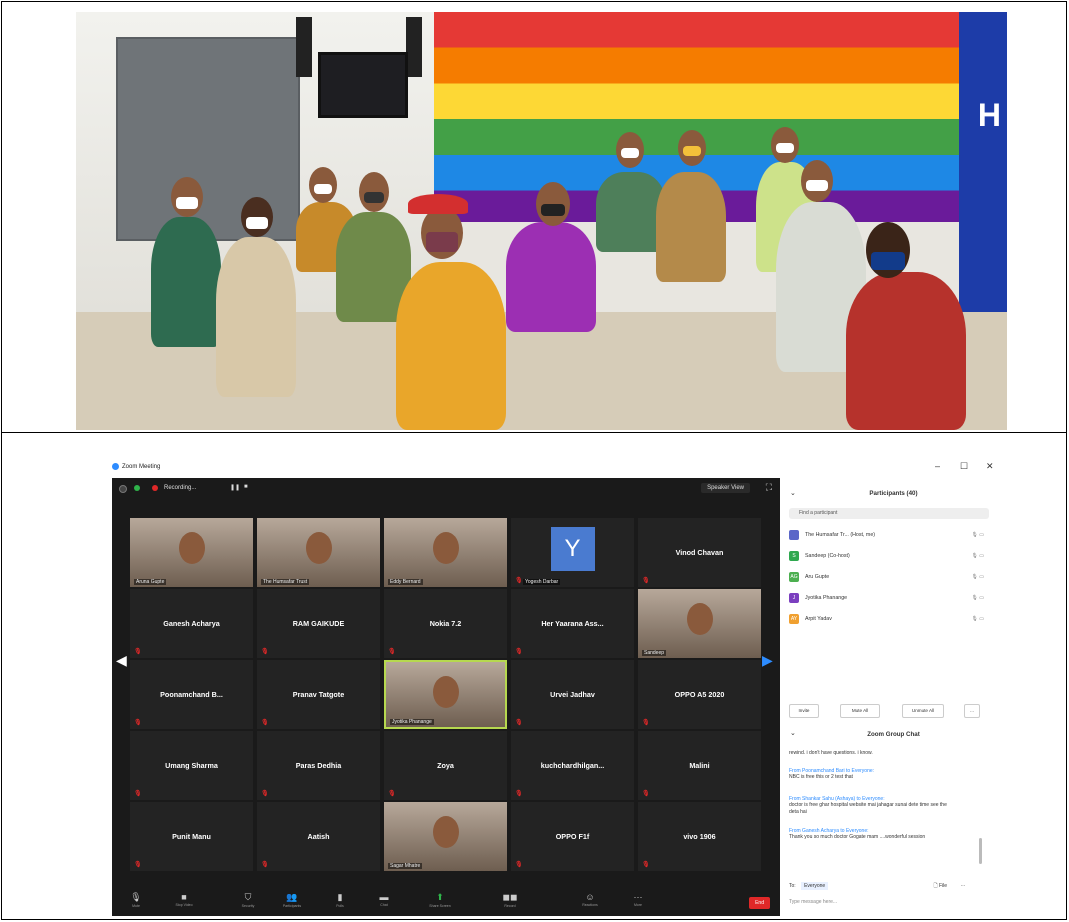 The width and height of the screenshot is (1069, 922). I want to click on participant-video, so click(445, 552).